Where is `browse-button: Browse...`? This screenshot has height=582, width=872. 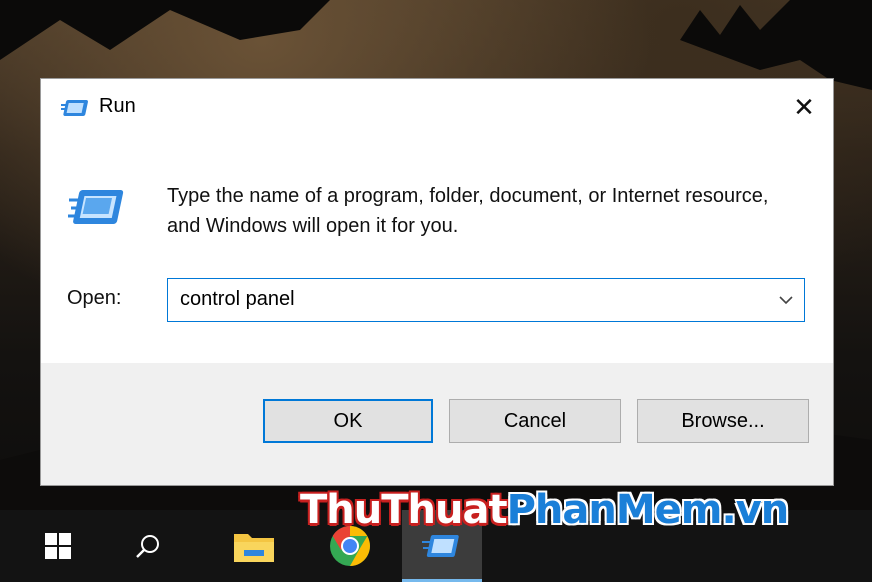 browse-button: Browse... is located at coordinates (723, 421).